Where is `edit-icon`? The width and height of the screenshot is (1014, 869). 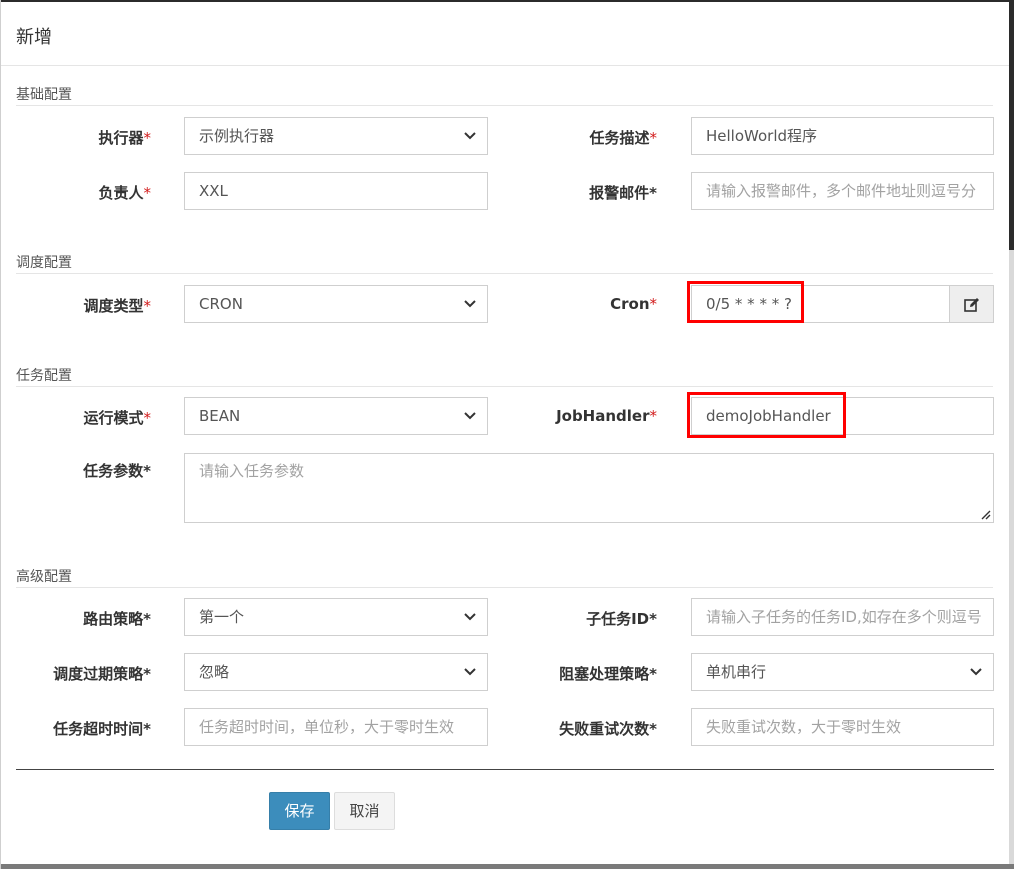
edit-icon is located at coordinates (971, 305).